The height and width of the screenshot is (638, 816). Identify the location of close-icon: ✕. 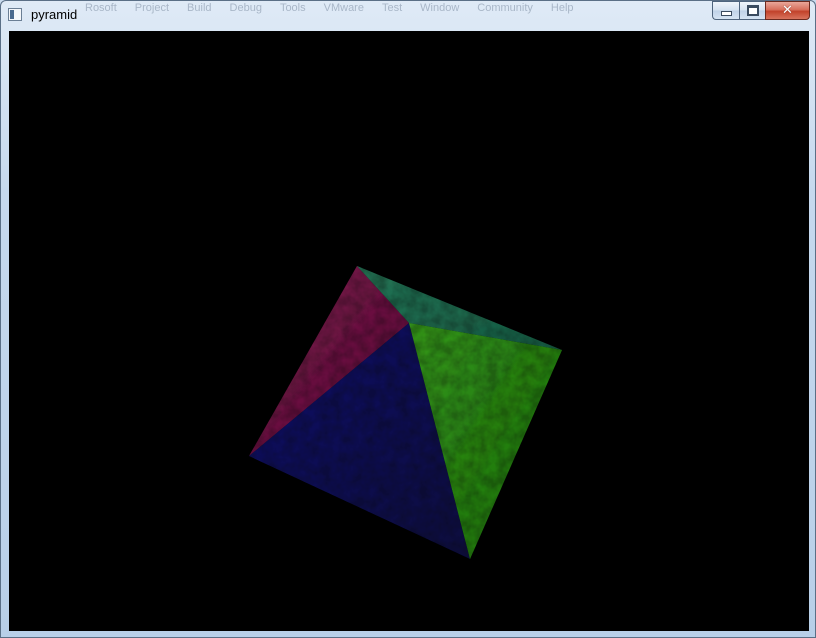
(787, 10).